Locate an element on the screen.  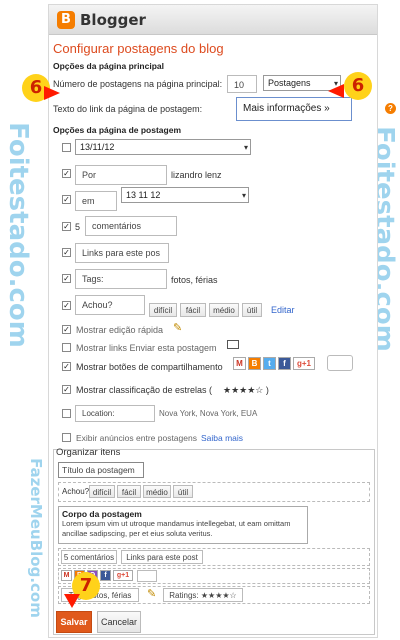
link-text-label: Texto do link da página de postagem: is located at coordinates (128, 109).